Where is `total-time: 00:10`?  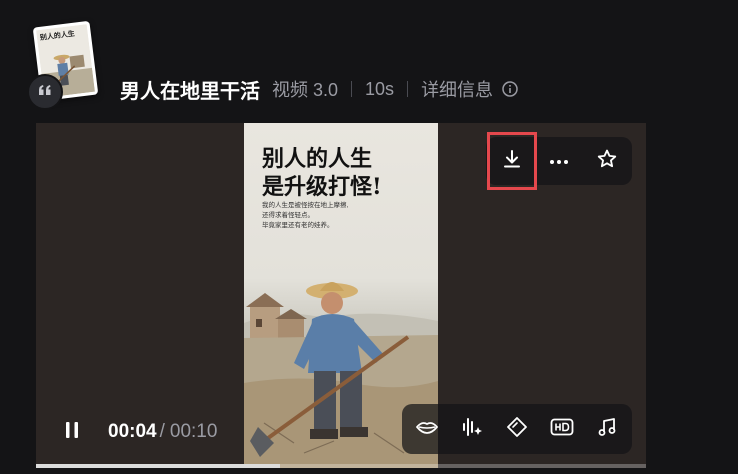 total-time: 00:10 is located at coordinates (193, 431).